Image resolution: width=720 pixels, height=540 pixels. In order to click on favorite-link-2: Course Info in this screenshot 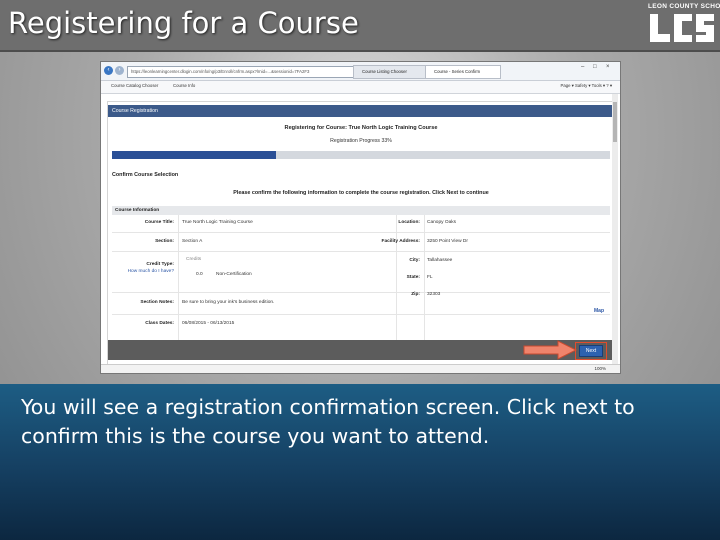, I will do `click(184, 85)`.